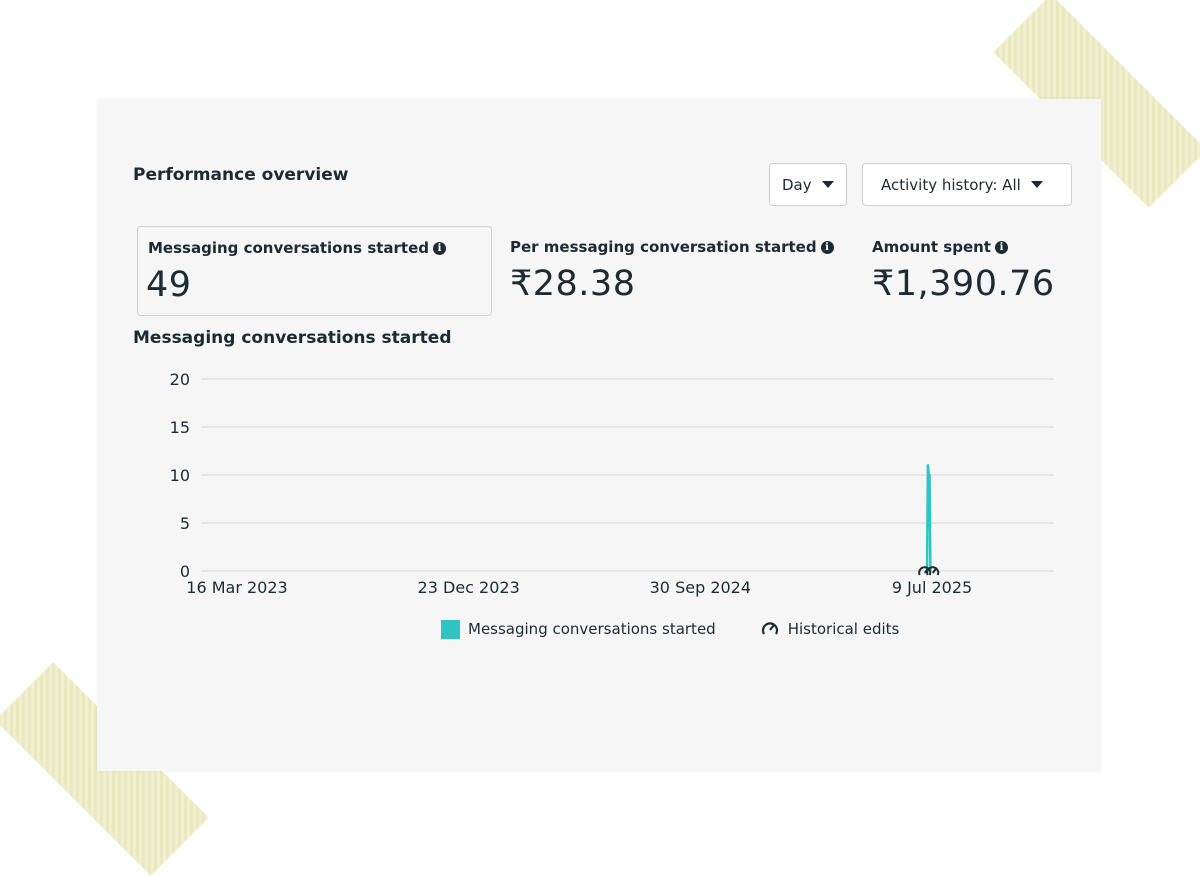 The width and height of the screenshot is (1200, 876). Describe the element at coordinates (180, 475) in the screenshot. I see `y-tick-label: 10` at that location.